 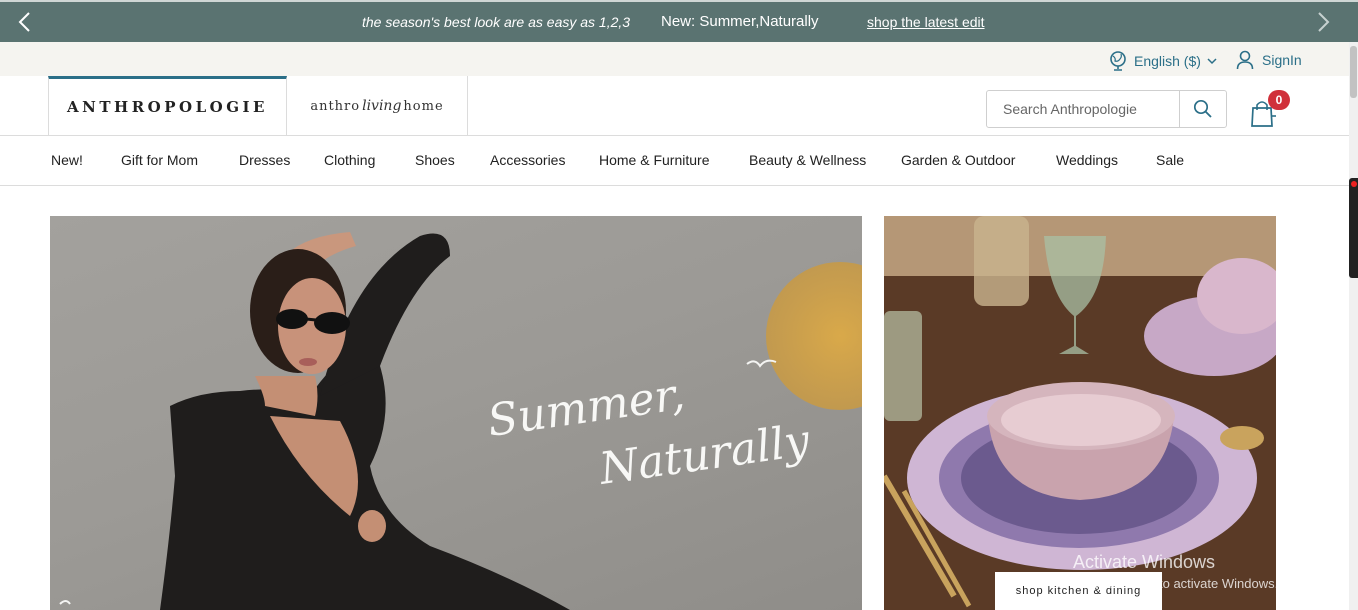 I want to click on anthropologie-logo: ANTHROPOLOGIE, so click(x=167, y=107).